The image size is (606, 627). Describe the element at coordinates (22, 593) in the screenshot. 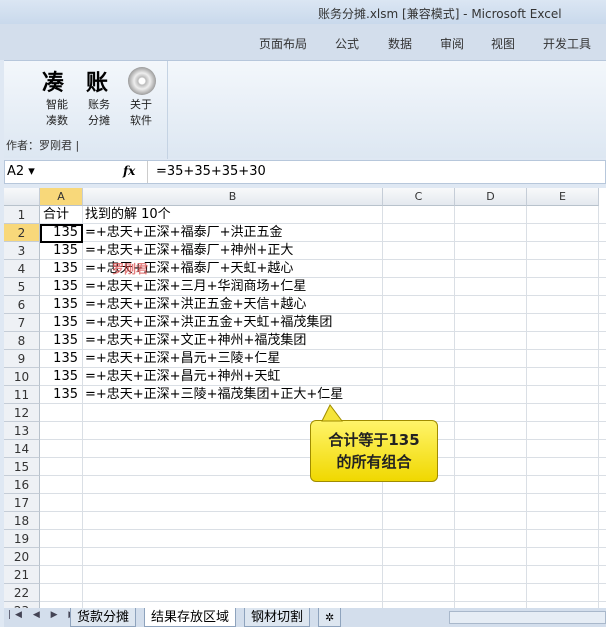

I see `row-header: 22` at that location.